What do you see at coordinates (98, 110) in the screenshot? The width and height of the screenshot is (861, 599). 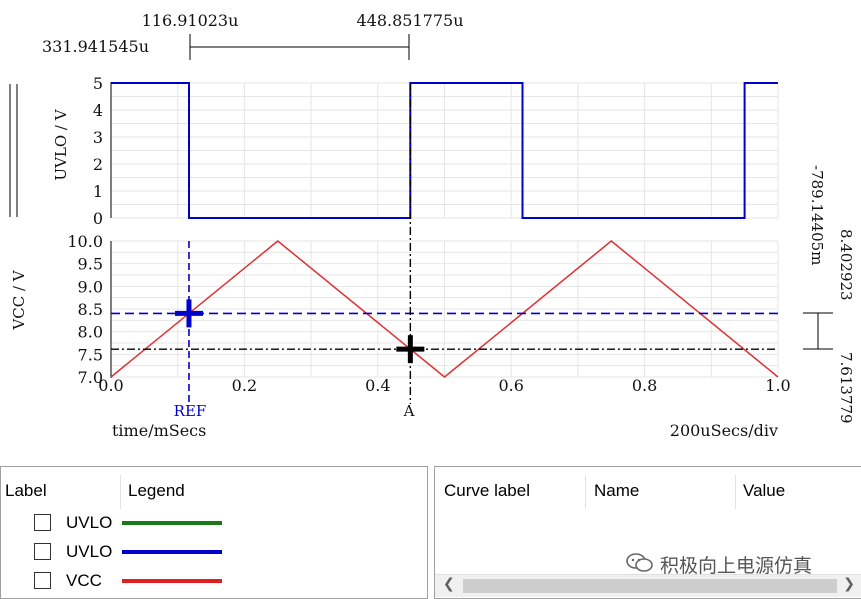 I see `uvlo-y-tick: 4` at bounding box center [98, 110].